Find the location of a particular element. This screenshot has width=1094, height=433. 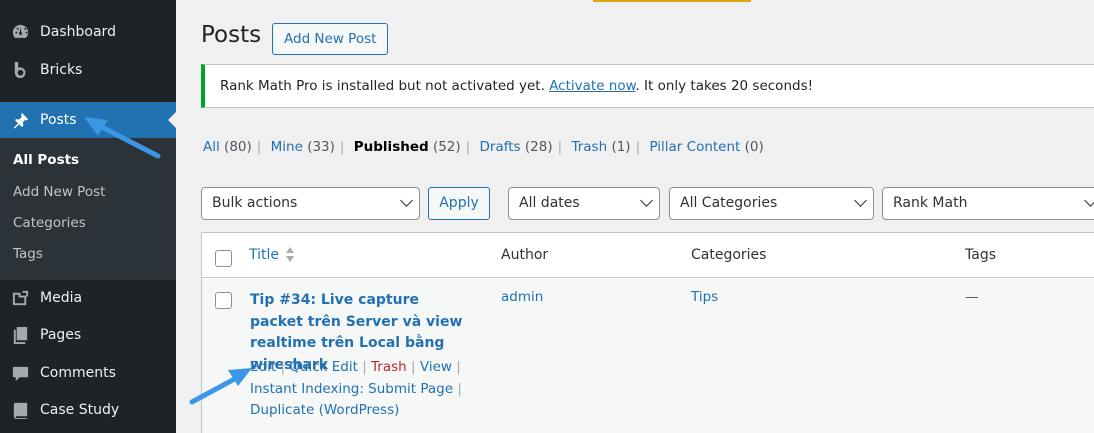

sidebar-item-bricks: Bricks is located at coordinates (88, 70).